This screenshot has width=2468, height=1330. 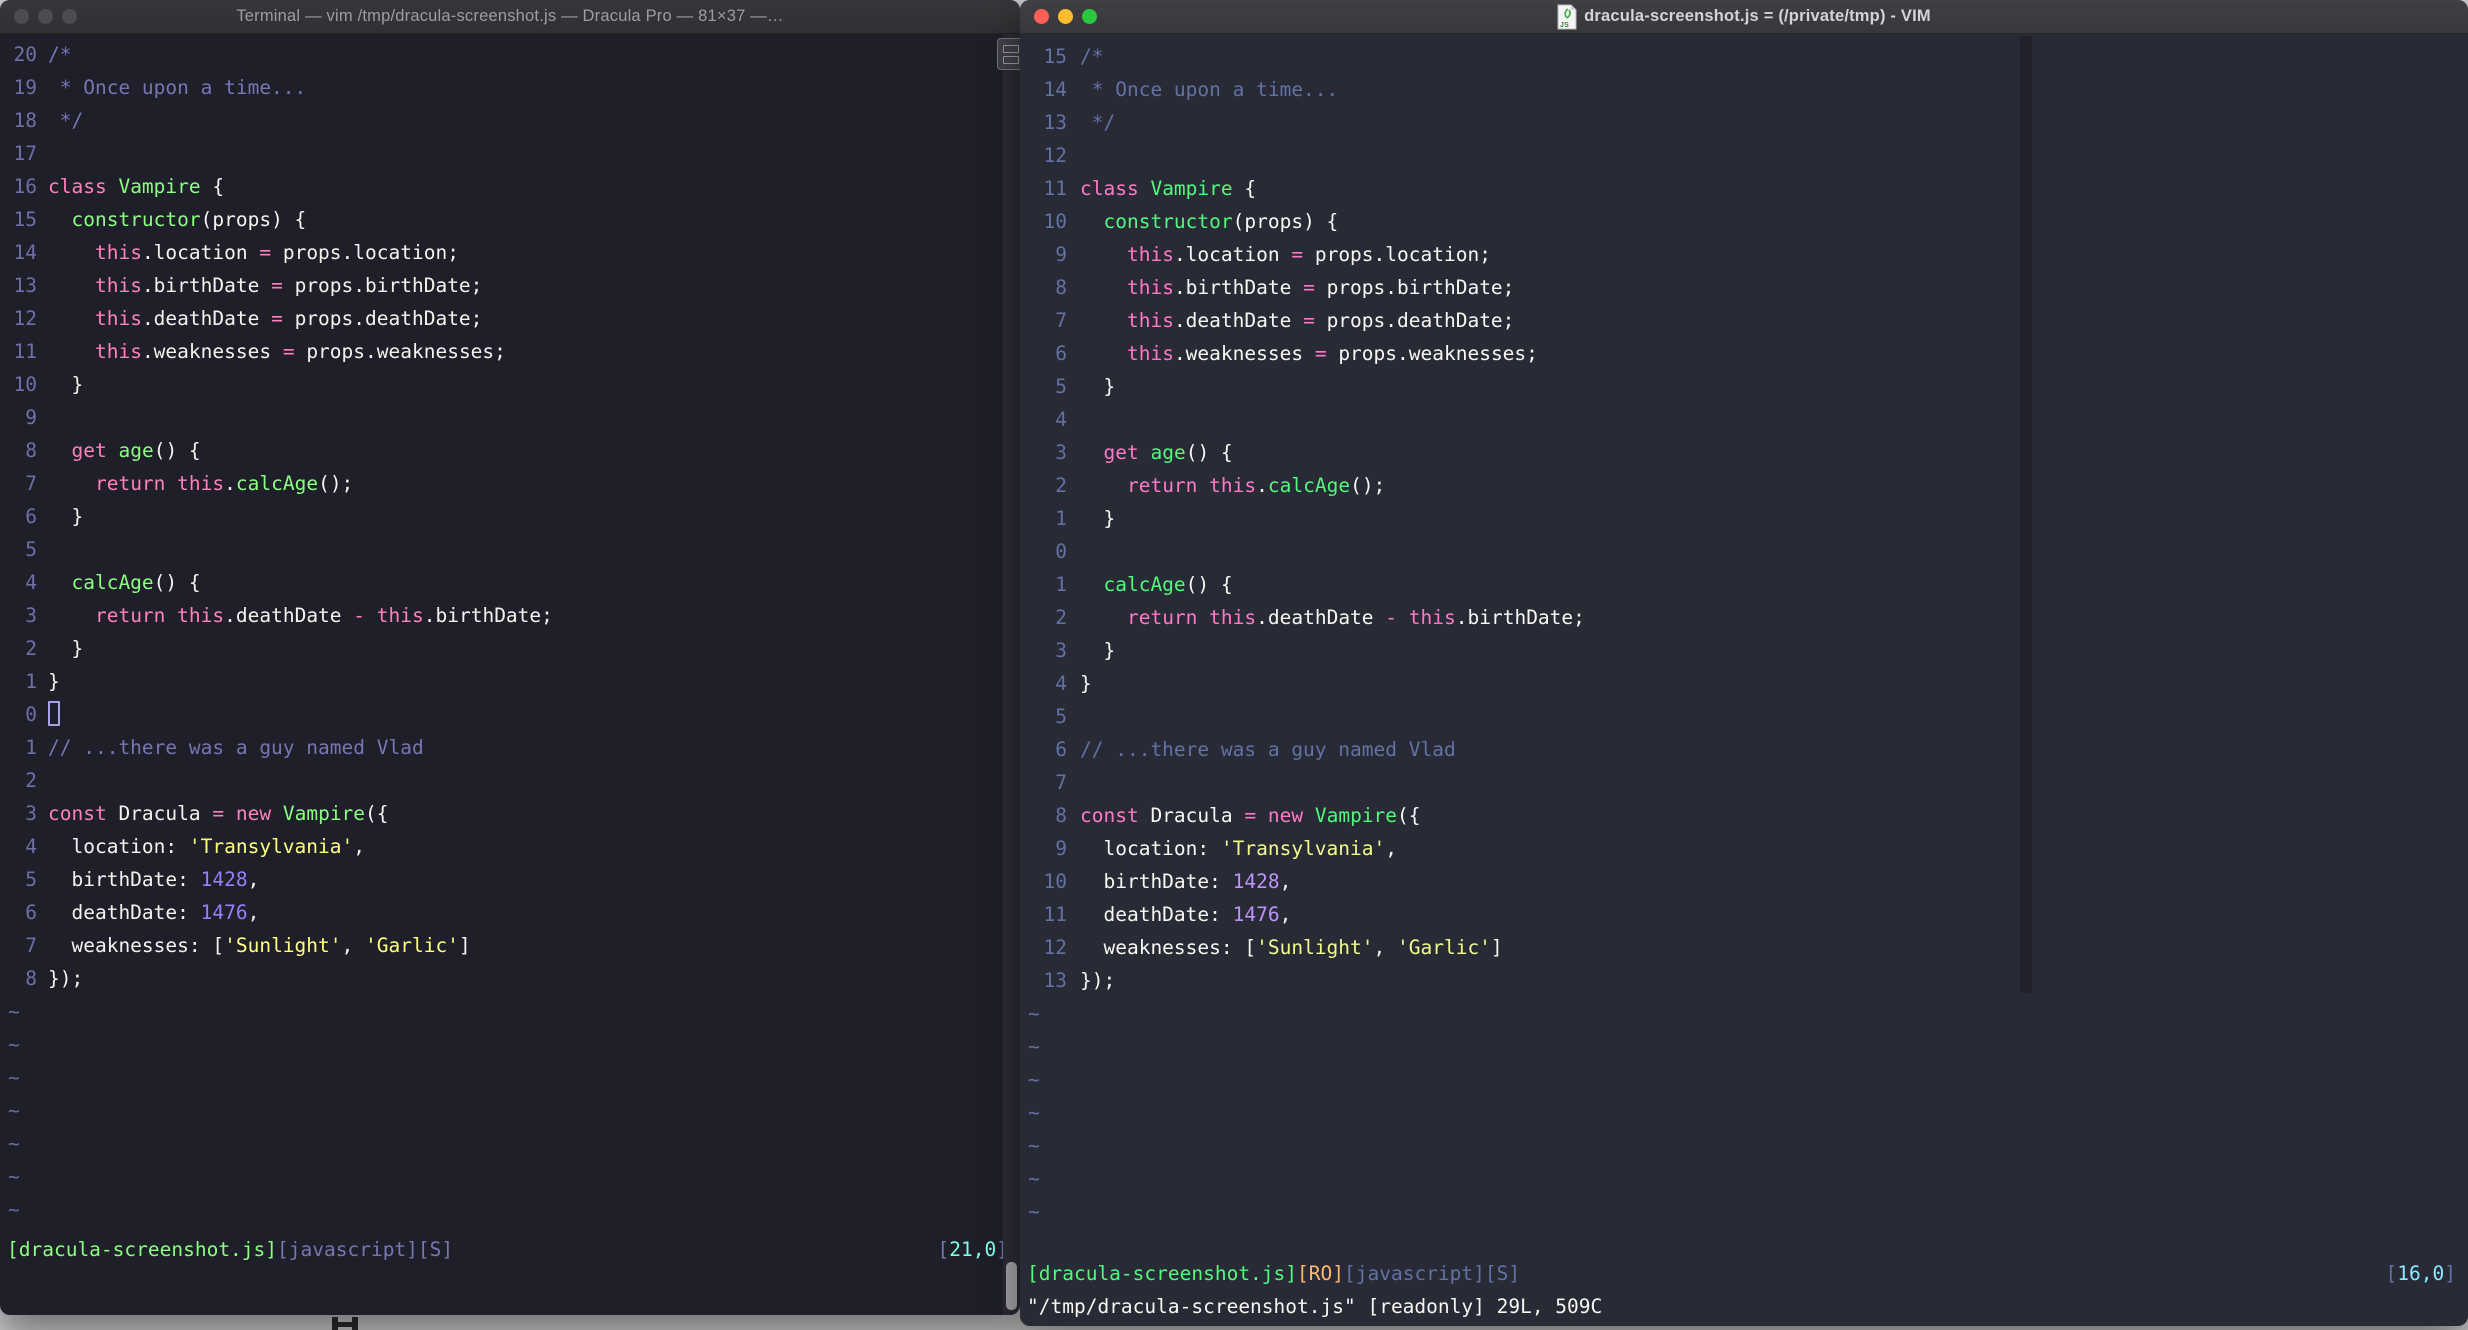 I want to click on js-file-icon: JS, so click(x=1567, y=17).